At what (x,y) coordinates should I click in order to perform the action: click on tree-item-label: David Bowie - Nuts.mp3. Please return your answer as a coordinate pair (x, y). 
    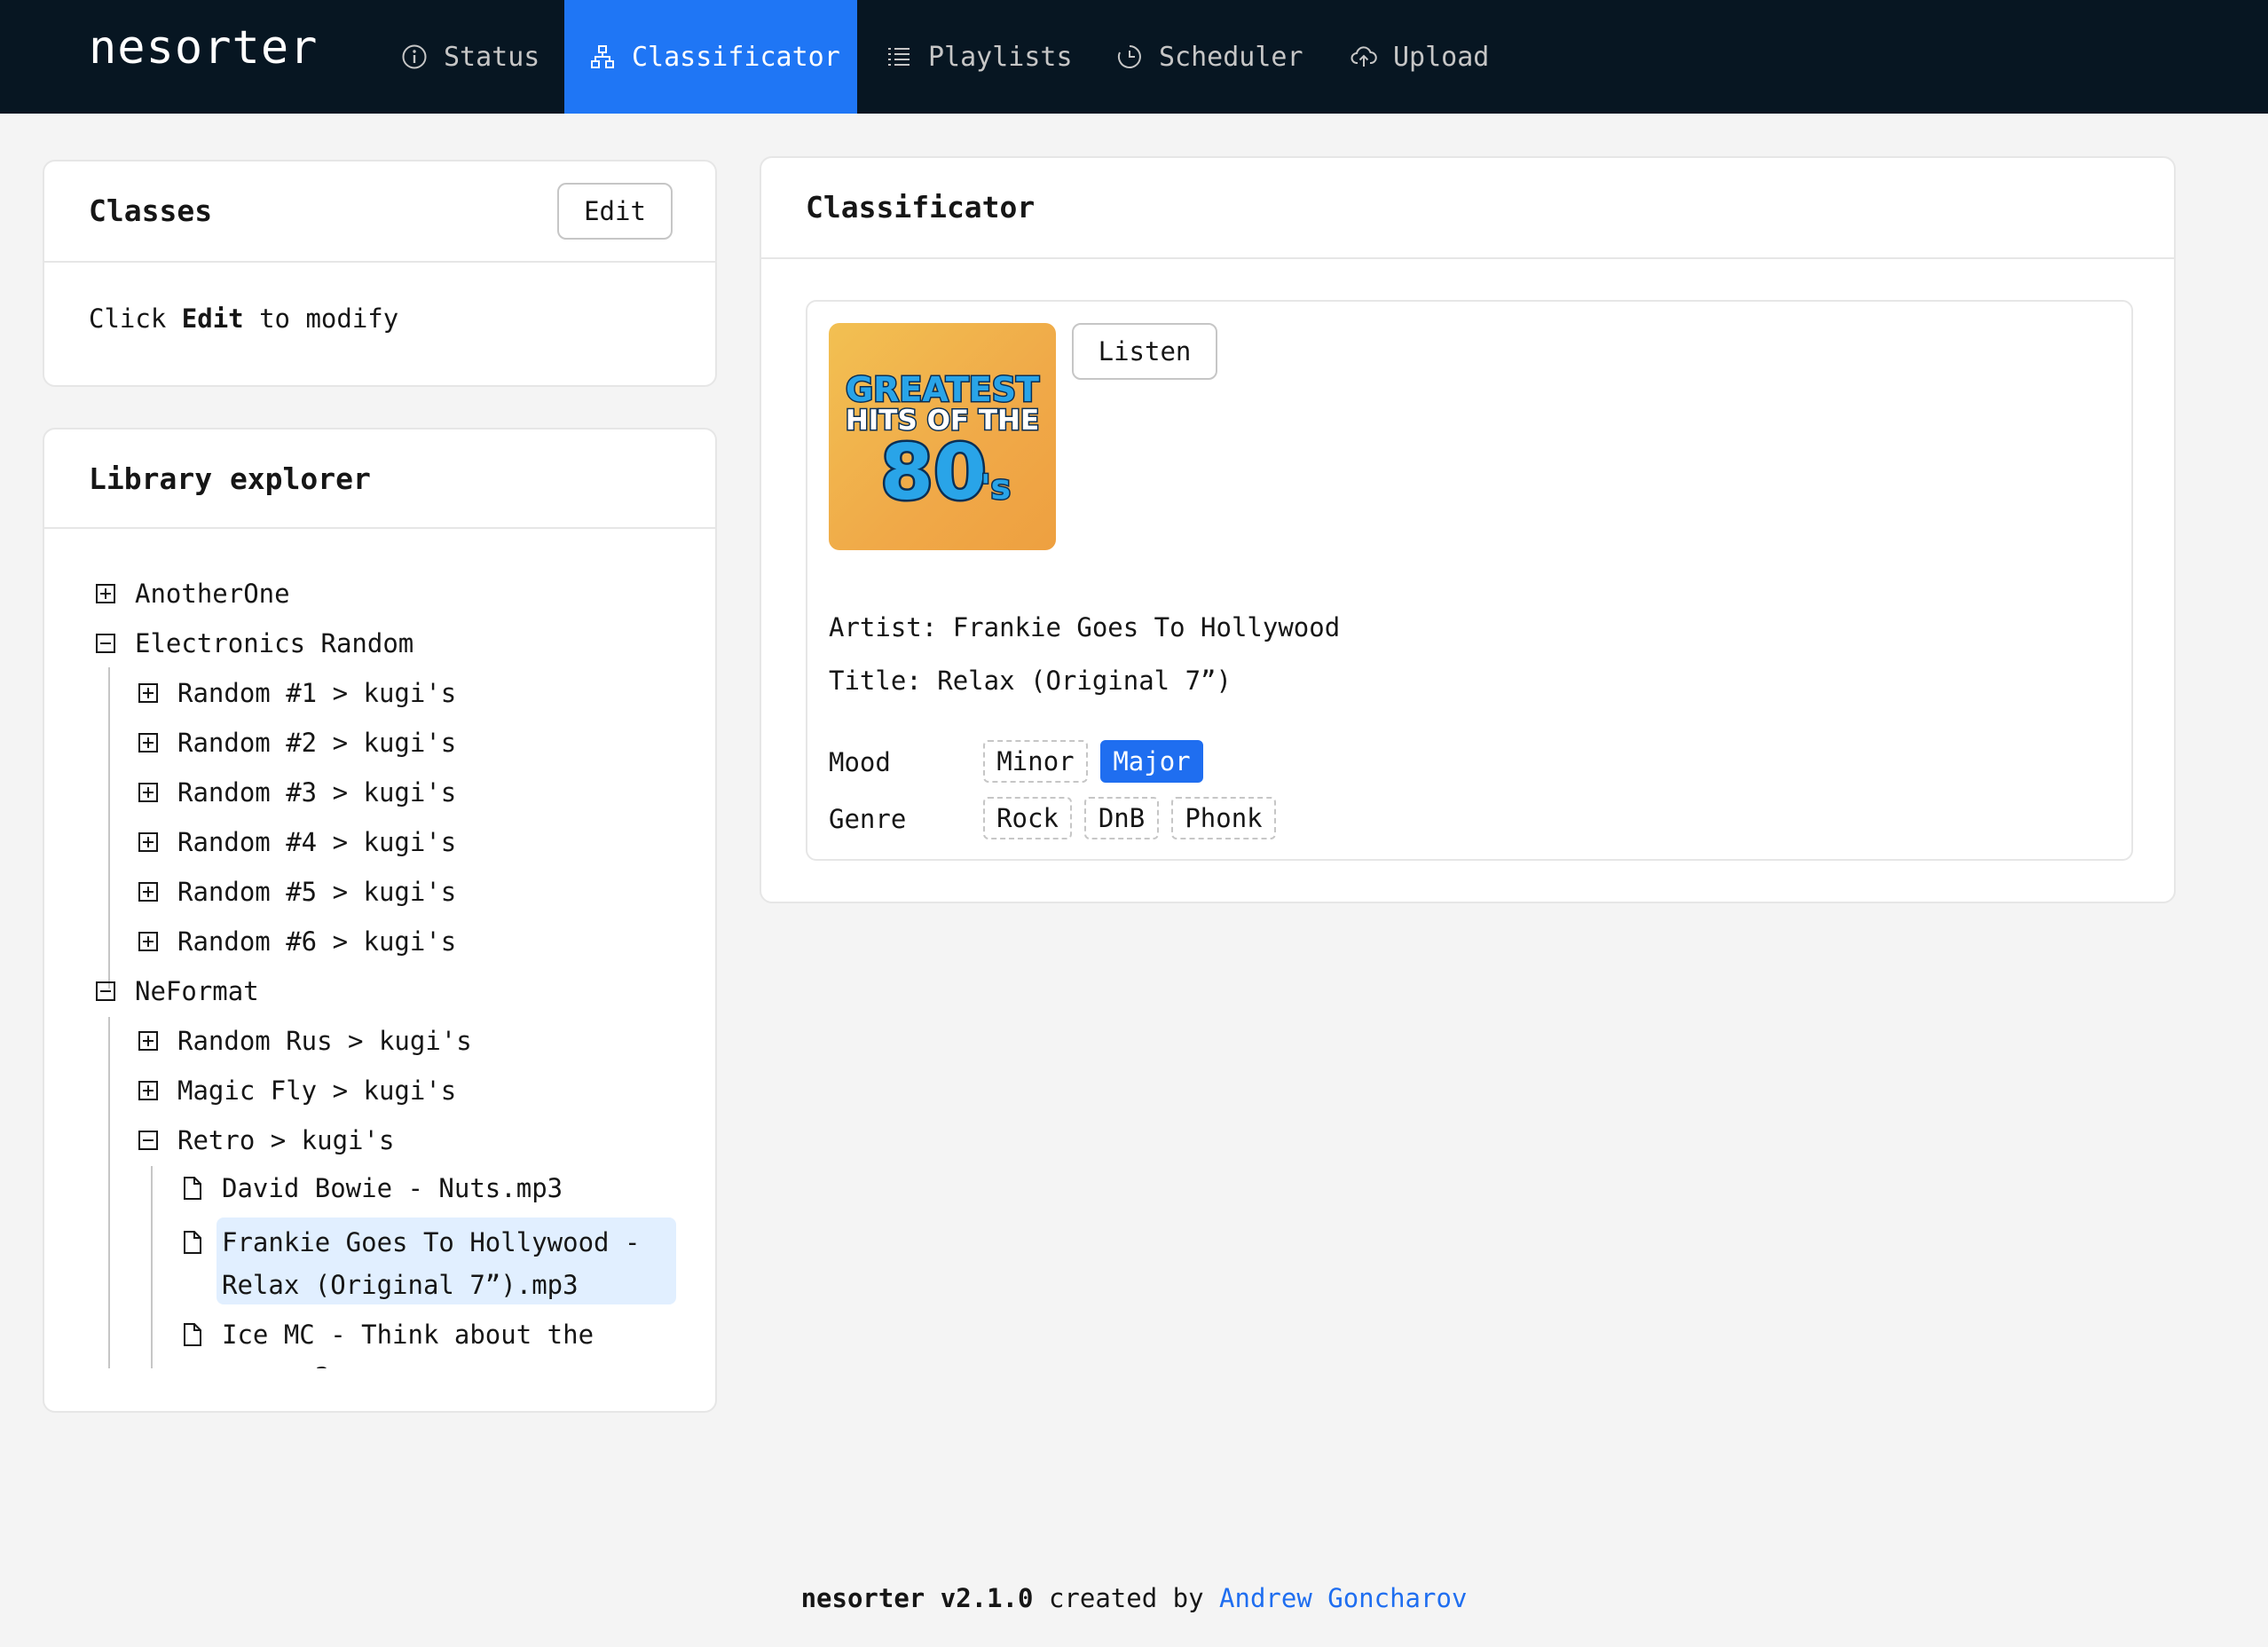
    Looking at the image, I should click on (392, 1188).